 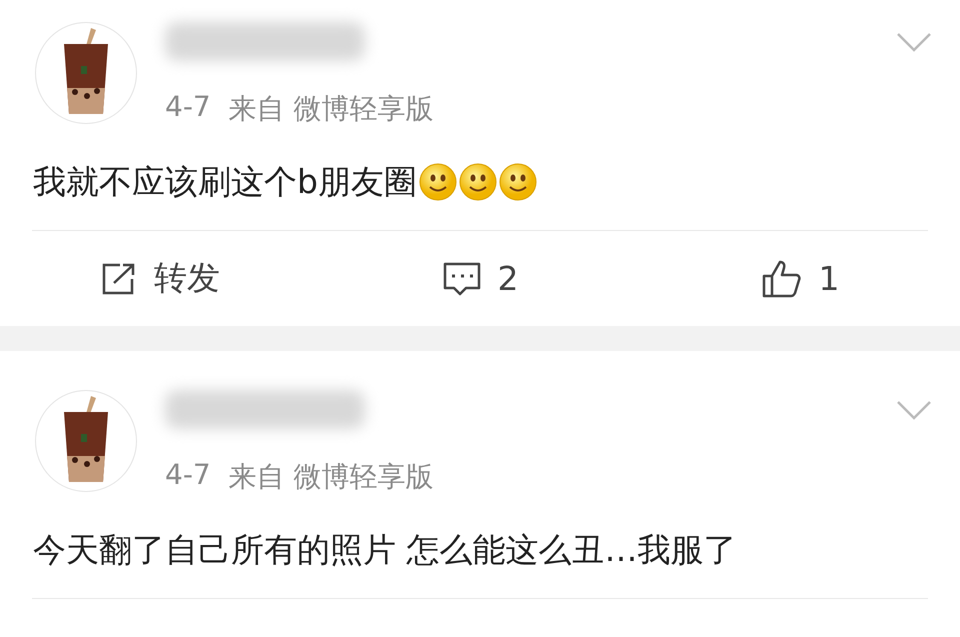 I want to click on thumbs-up-icon, so click(x=781, y=278).